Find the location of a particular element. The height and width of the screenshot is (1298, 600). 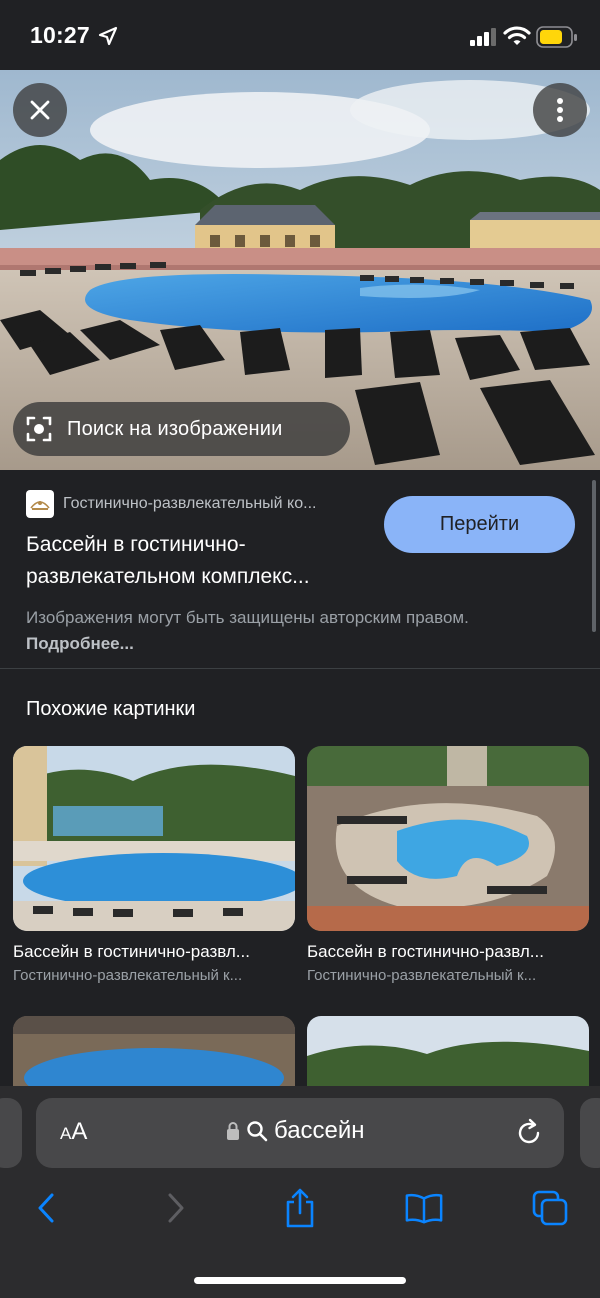

scroll-indicator is located at coordinates (594, 556).